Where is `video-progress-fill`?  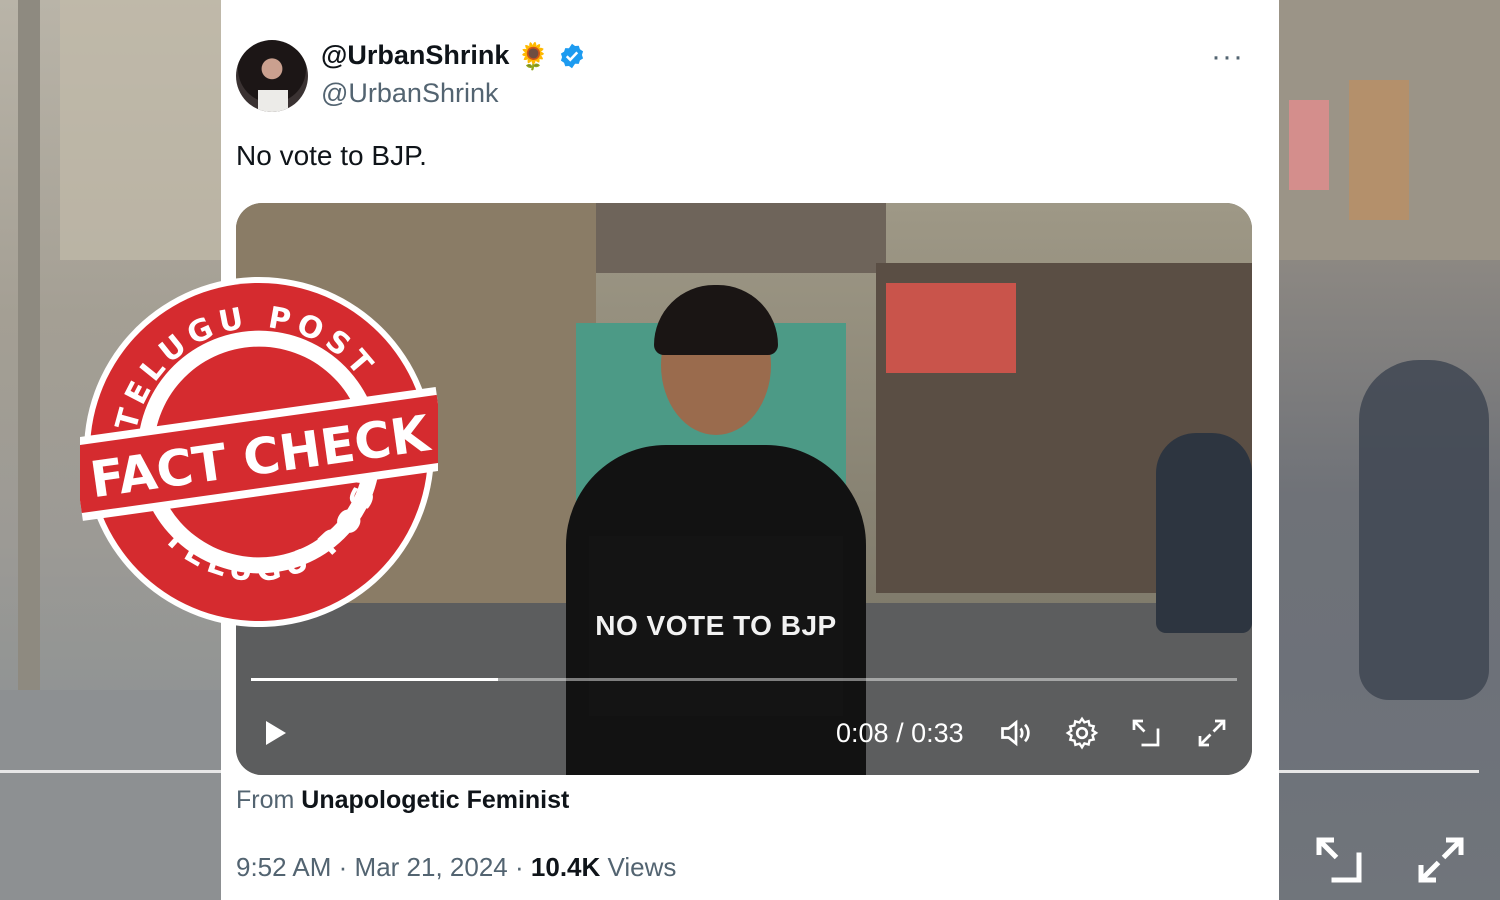
video-progress-fill is located at coordinates (374, 679).